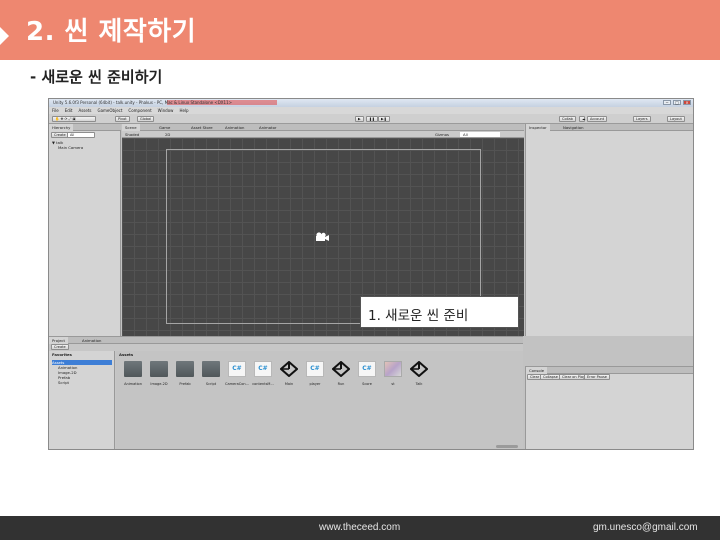 The width and height of the screenshot is (720, 540). I want to click on console-error-pause-button: Error Pause, so click(597, 377).